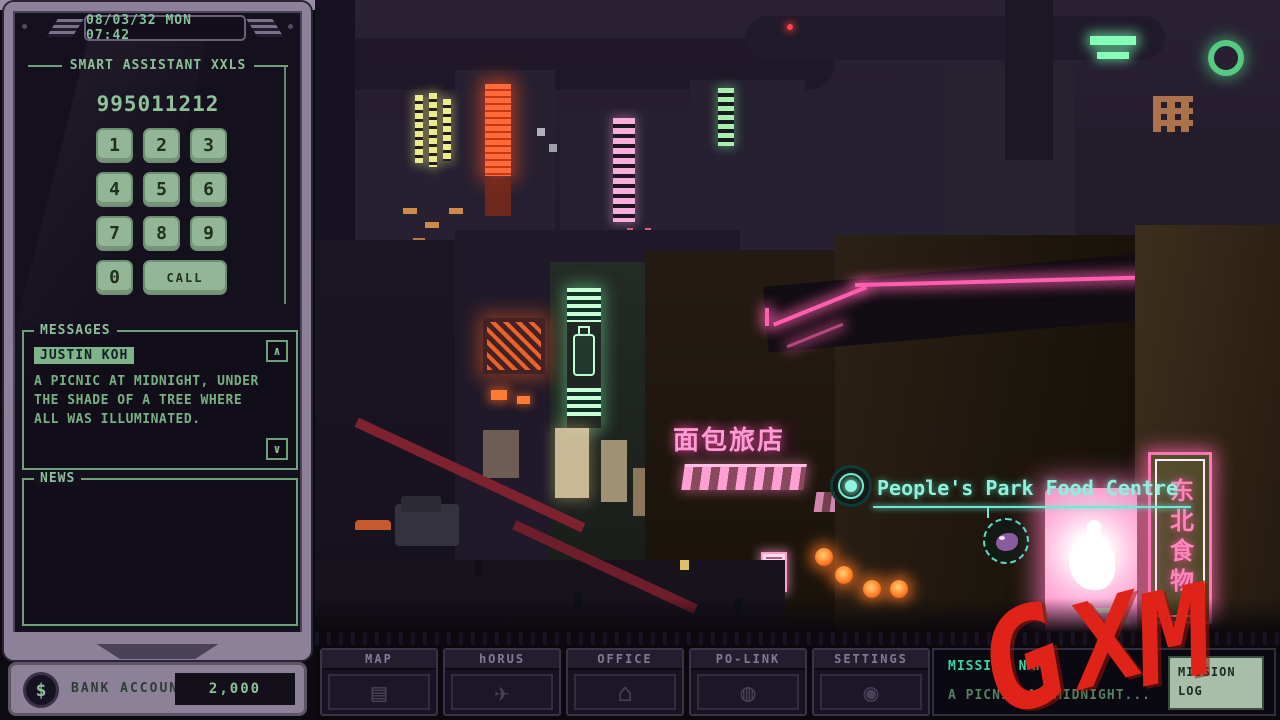 Image resolution: width=1280 pixels, height=720 pixels. Describe the element at coordinates (84, 355) in the screenshot. I see `message-sender: JUSTIN KOH` at that location.